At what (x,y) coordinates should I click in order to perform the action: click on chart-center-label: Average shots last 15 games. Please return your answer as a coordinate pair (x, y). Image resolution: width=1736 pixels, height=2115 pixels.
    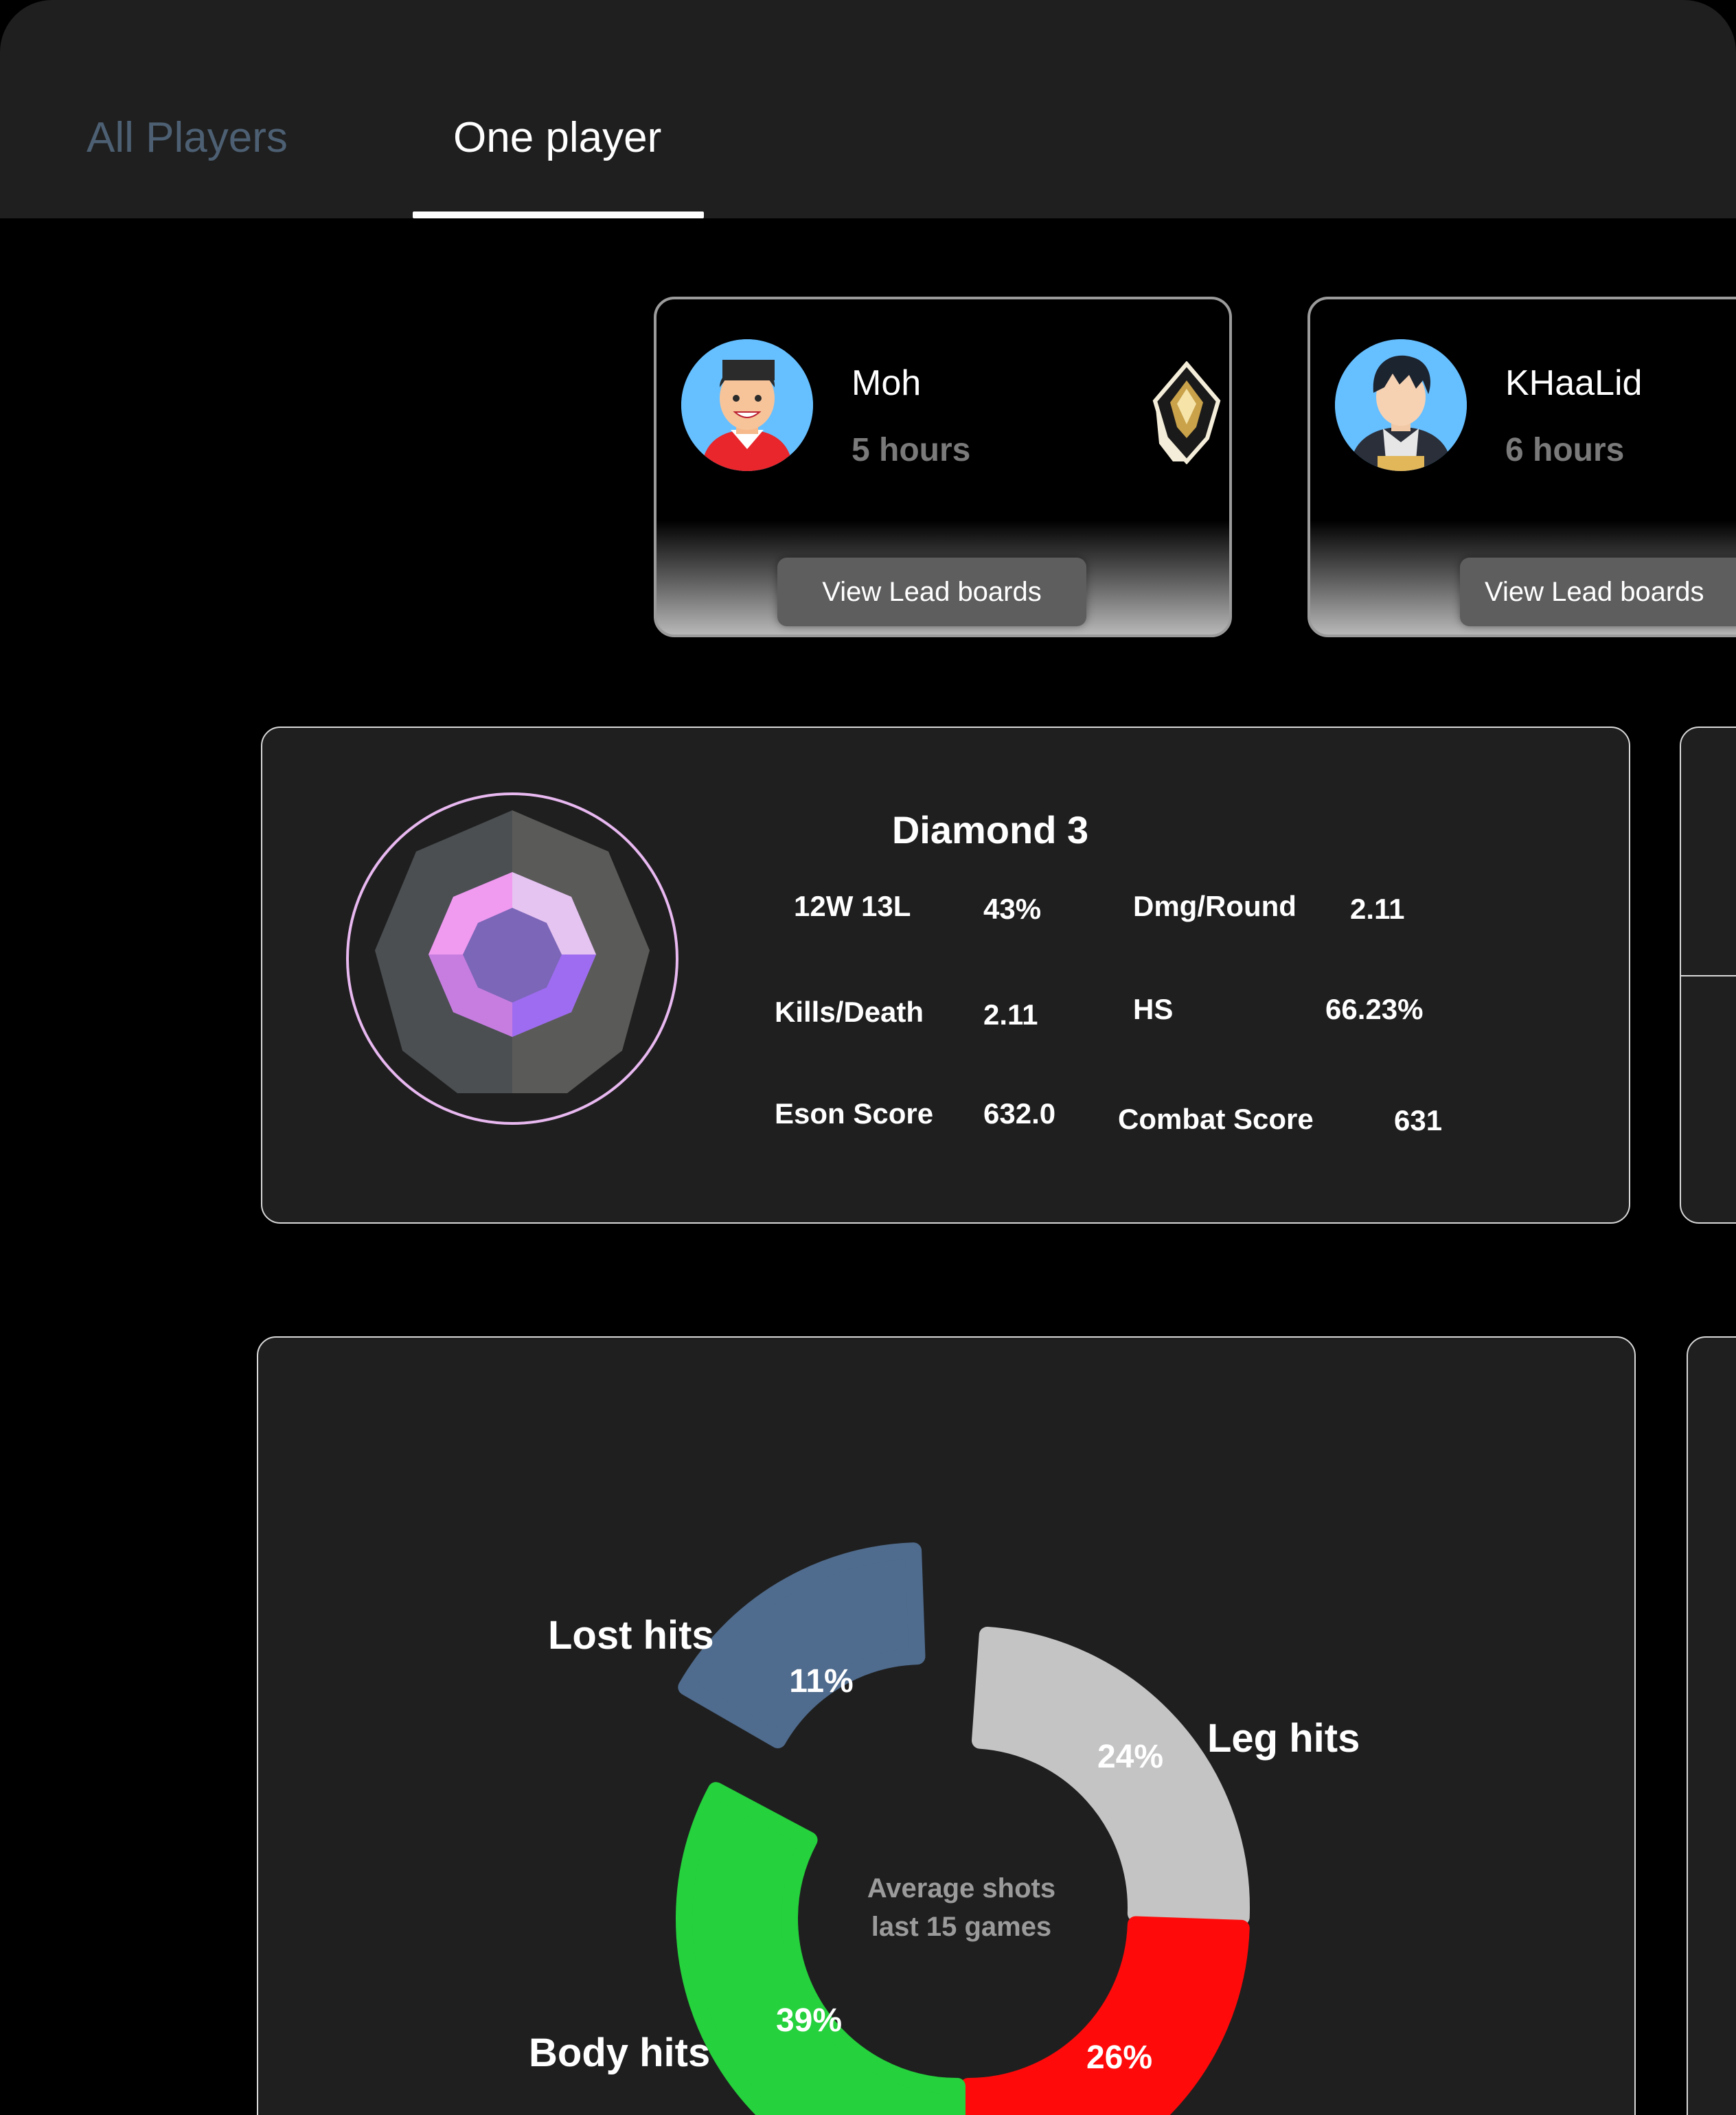
    Looking at the image, I should click on (961, 1907).